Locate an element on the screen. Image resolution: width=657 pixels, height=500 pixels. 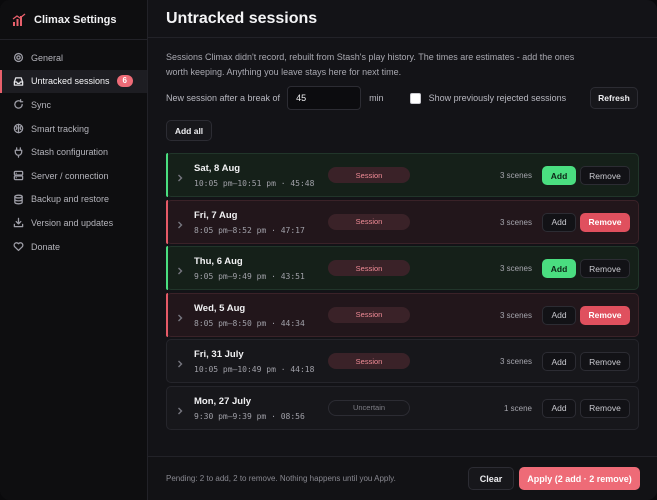
break-minutes-input is located at coordinates (324, 98).